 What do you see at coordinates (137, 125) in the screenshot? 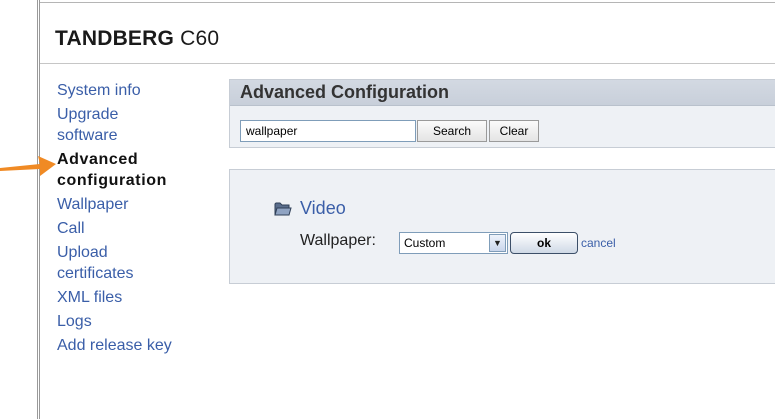
I see `sidebar-item-upgrade-software: Upgrade software` at bounding box center [137, 125].